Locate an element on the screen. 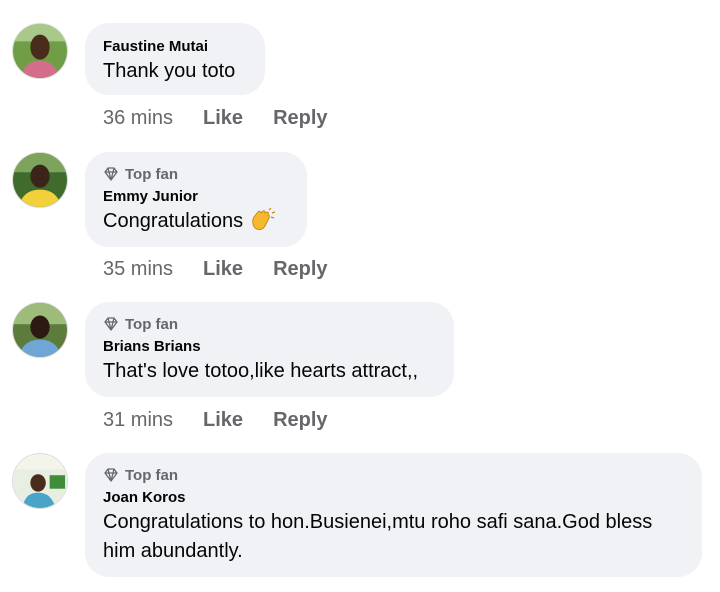 This screenshot has height=592, width=720. comment-actions: 35 mins Like Reply is located at coordinates (215, 269).